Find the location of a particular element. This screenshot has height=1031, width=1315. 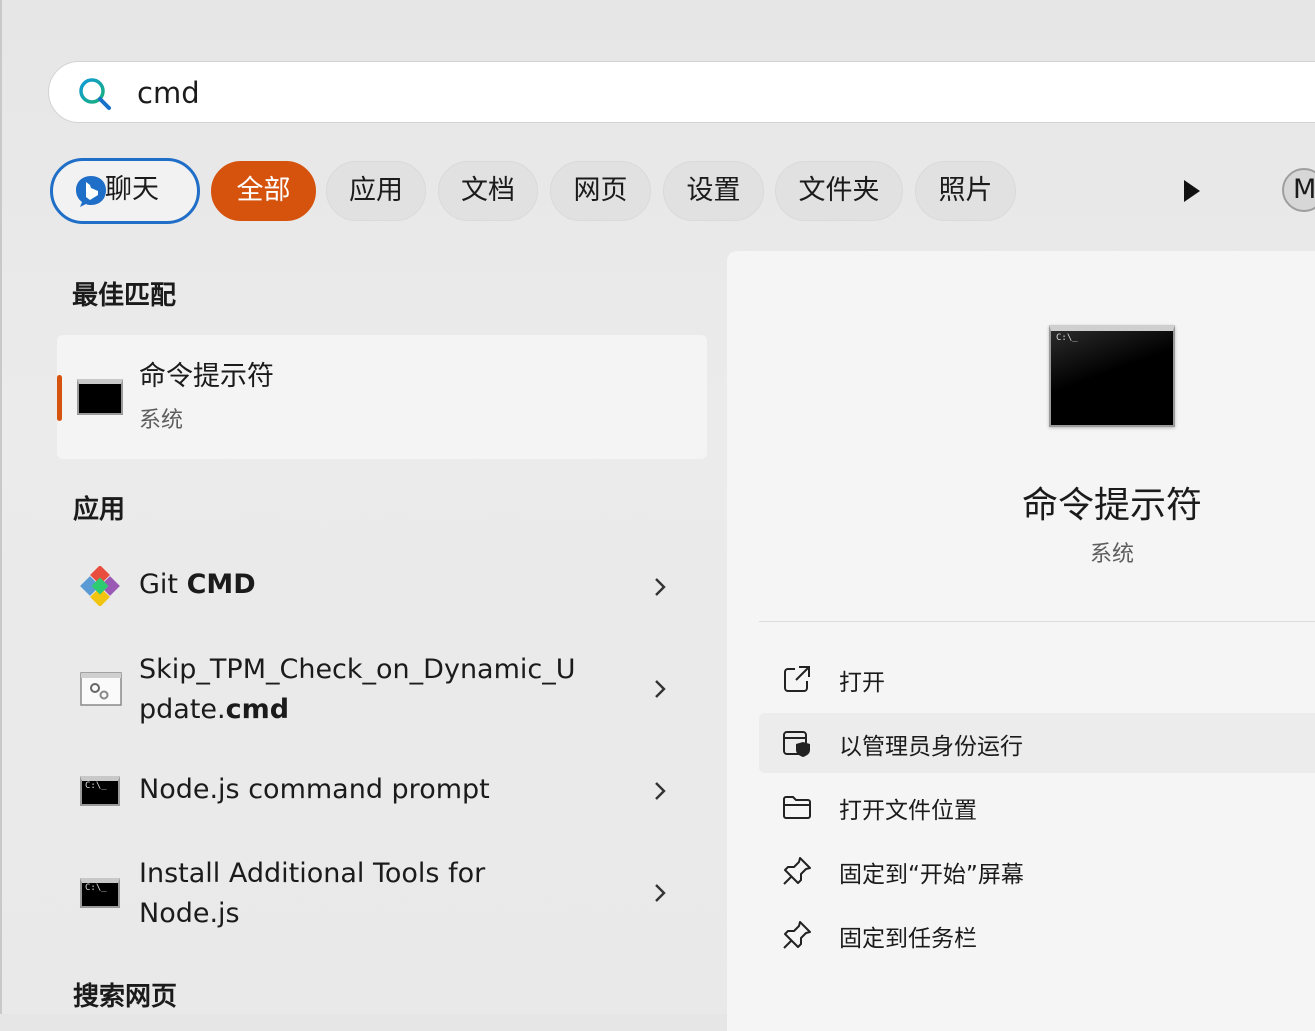

search-web-heading: 搜索网页 is located at coordinates (125, 997).